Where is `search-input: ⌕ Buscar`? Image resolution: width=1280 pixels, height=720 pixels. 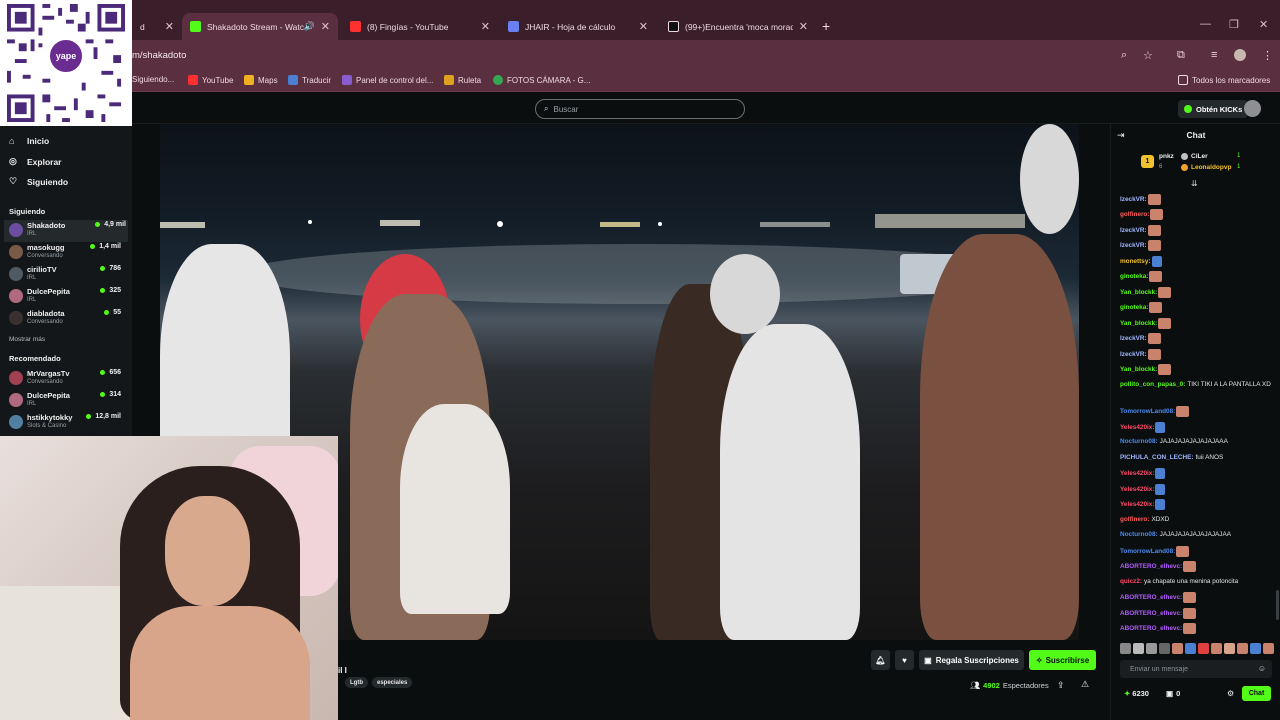 search-input: ⌕ Buscar is located at coordinates (640, 109).